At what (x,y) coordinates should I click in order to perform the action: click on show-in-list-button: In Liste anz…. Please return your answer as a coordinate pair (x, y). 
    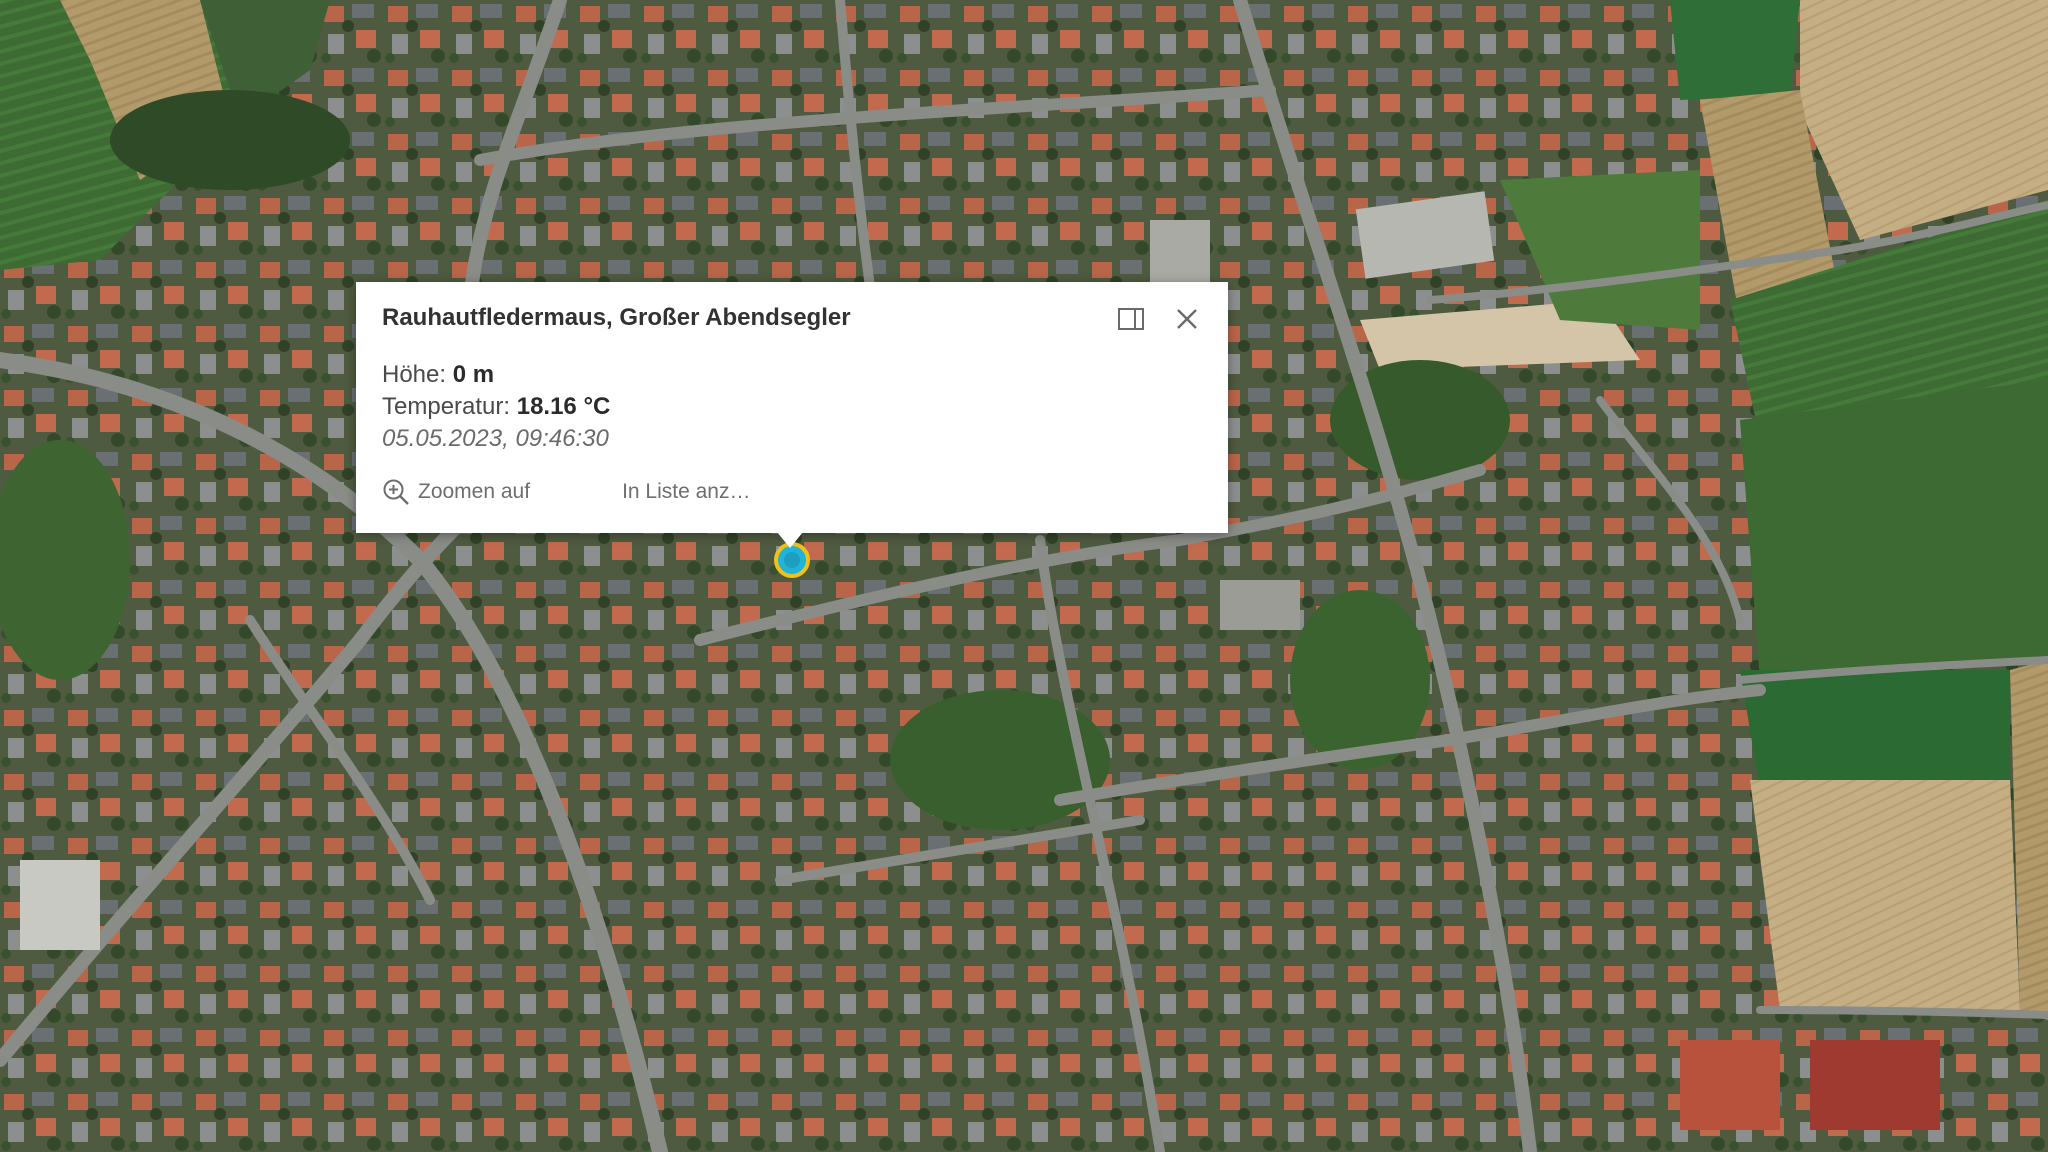
    Looking at the image, I should click on (686, 492).